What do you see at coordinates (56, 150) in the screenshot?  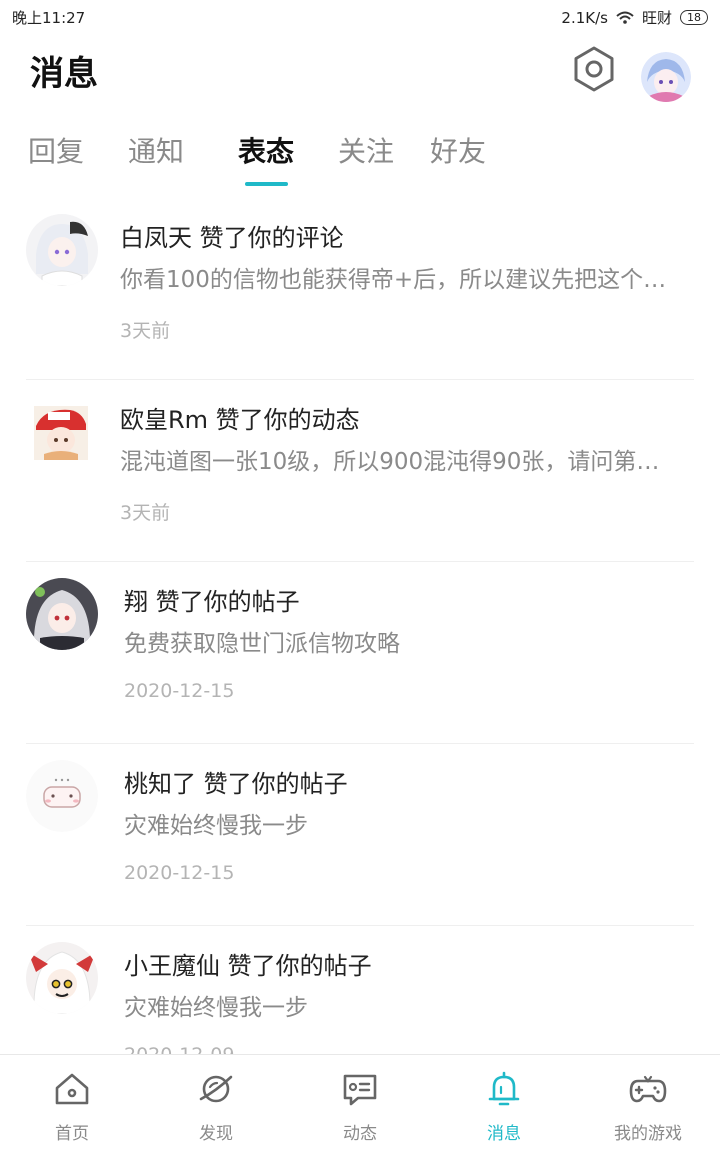 I see `tab-replies: 回复` at bounding box center [56, 150].